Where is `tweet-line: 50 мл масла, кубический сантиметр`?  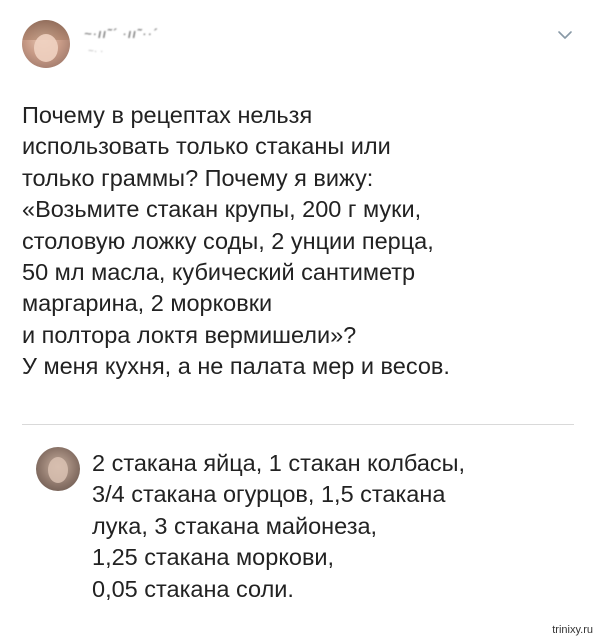 tweet-line: 50 мл масла, кубический сантиметр is located at coordinates (219, 272).